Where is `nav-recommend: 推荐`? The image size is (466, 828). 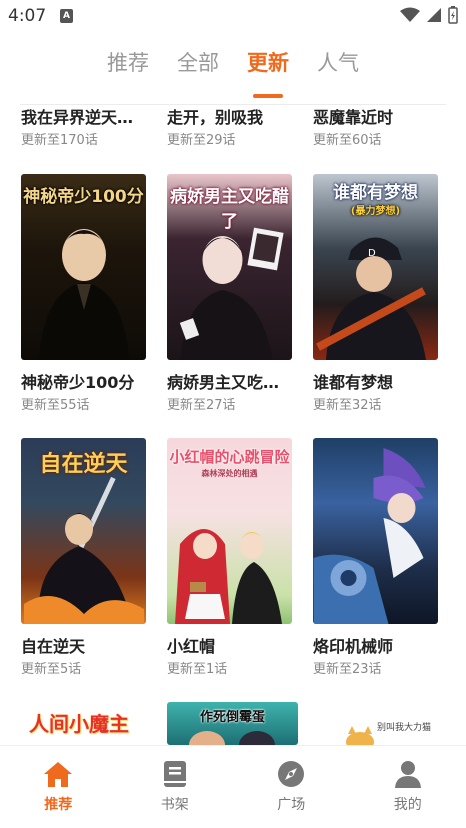
nav-recommend: 推荐 is located at coordinates (58, 787).